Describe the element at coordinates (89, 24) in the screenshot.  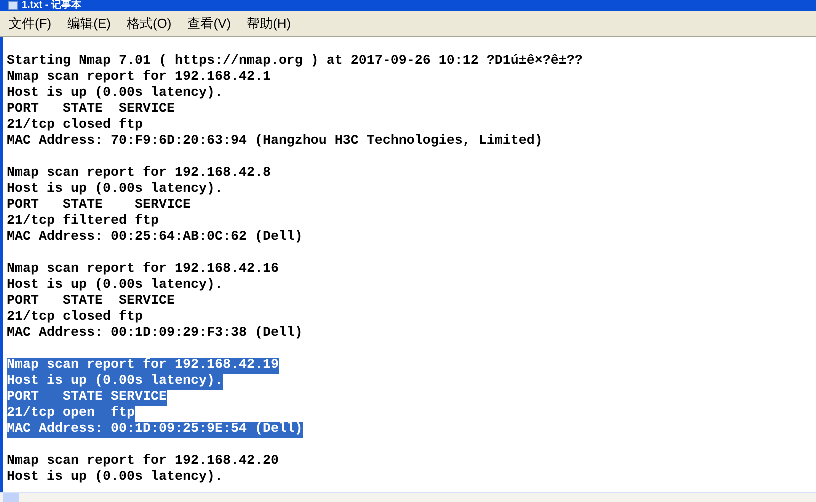
I see `menu-item: 编辑(E)` at that location.